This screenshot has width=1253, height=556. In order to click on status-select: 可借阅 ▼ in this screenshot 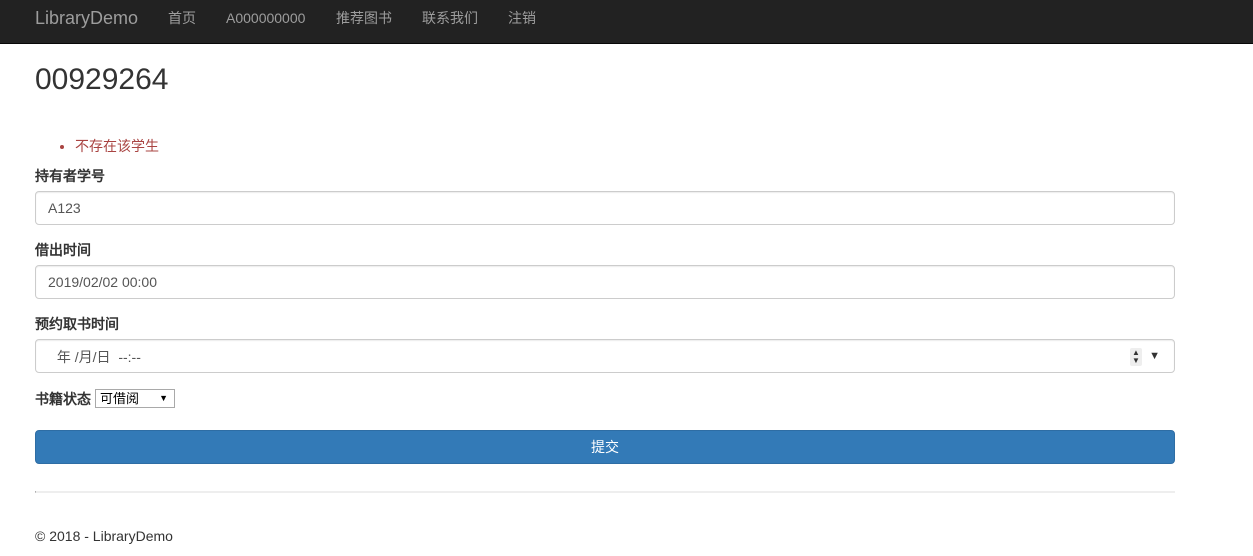, I will do `click(135, 398)`.